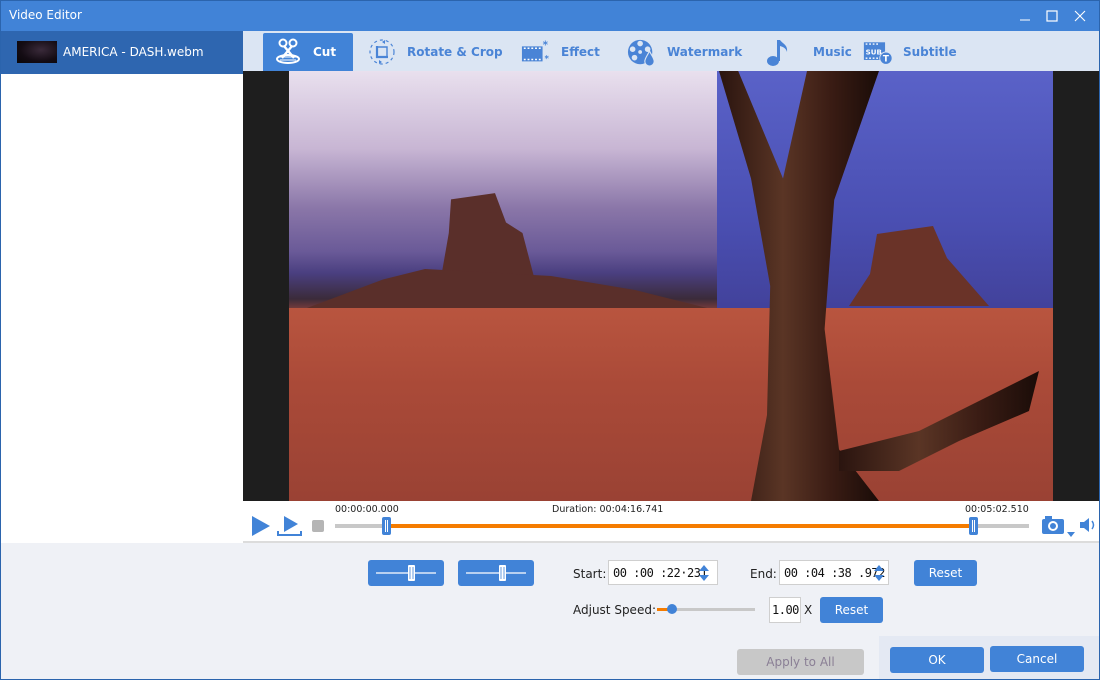  Describe the element at coordinates (930, 52) in the screenshot. I see `tab-label: Subtitle` at that location.